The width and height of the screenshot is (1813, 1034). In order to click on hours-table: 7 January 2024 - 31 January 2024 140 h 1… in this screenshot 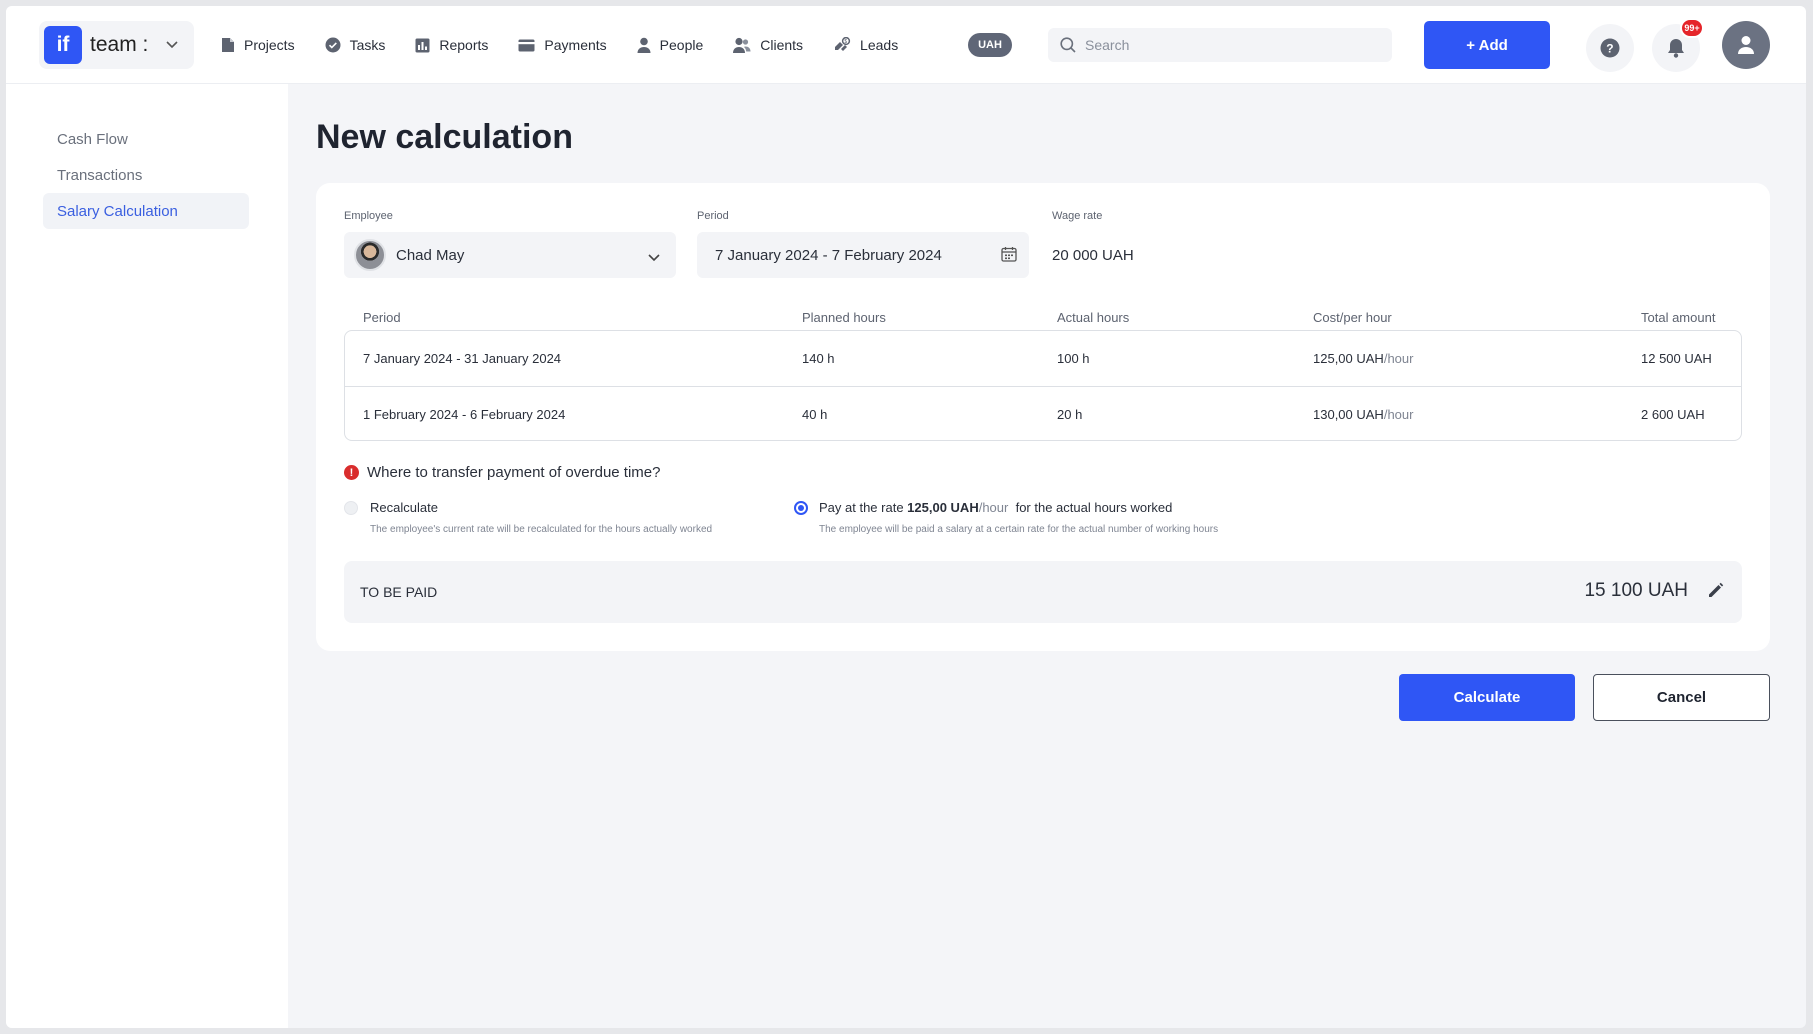, I will do `click(1043, 385)`.